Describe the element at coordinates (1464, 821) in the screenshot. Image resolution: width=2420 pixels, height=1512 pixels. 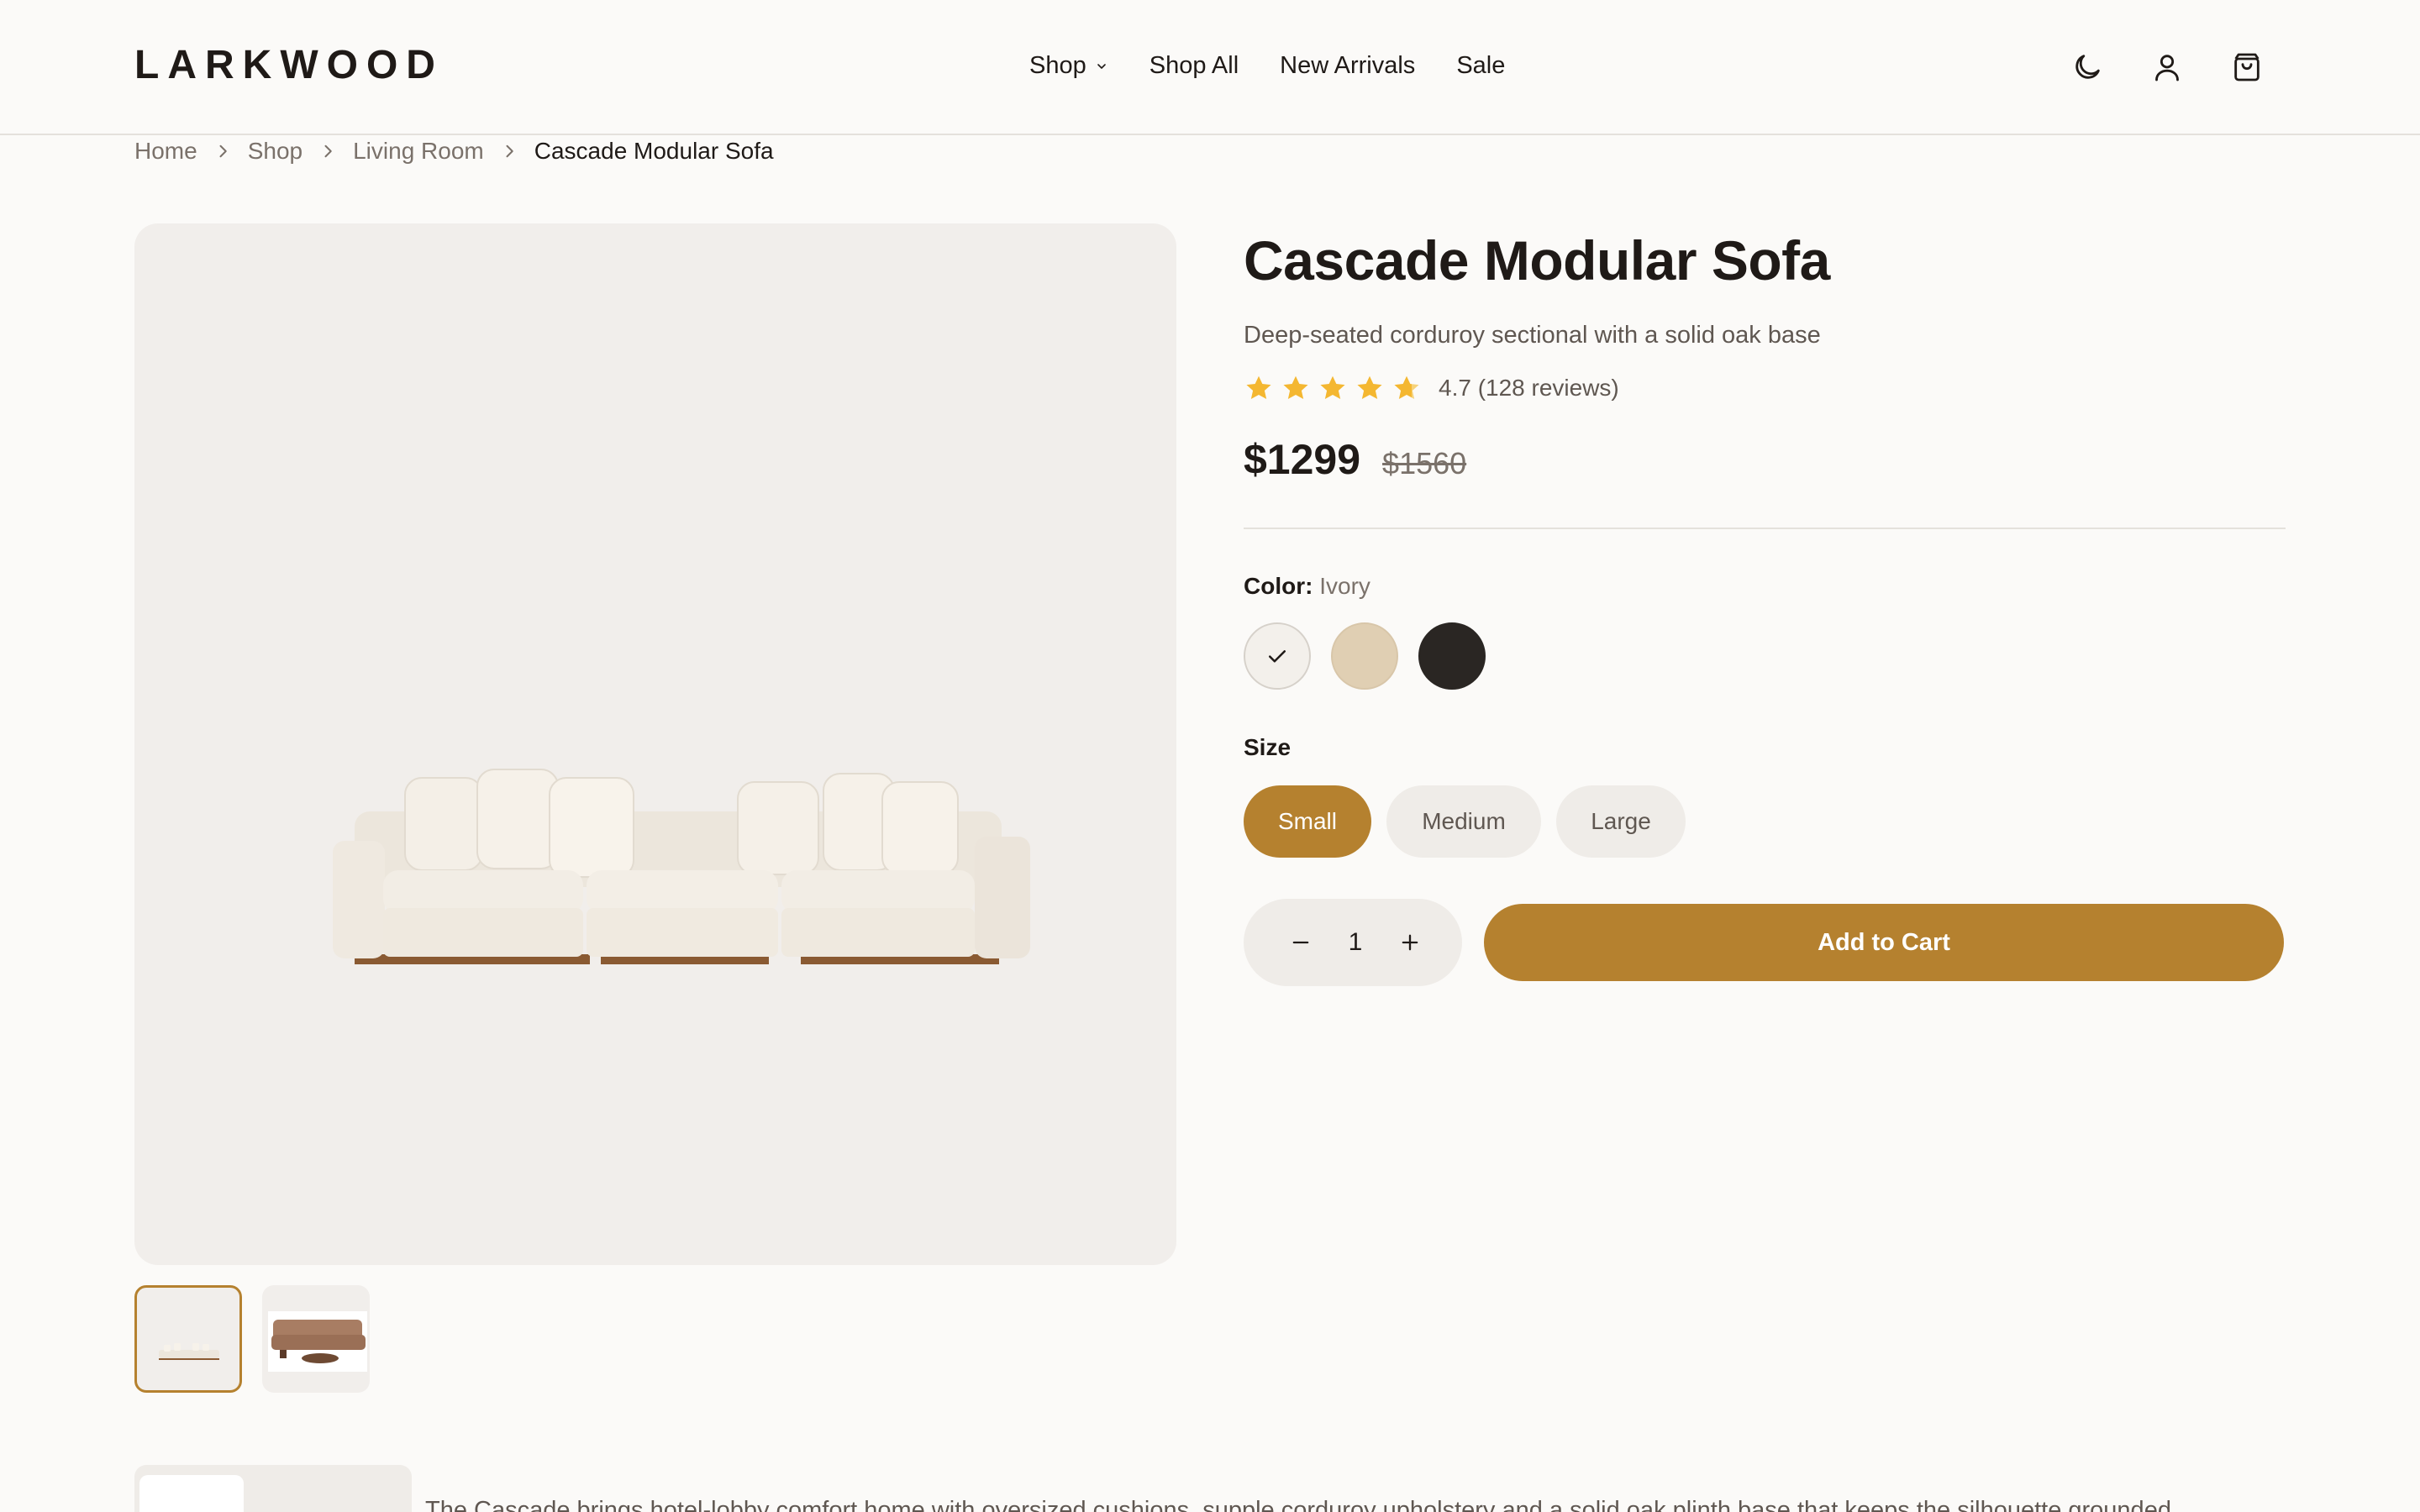
I see `size-option-medium: Medium` at that location.